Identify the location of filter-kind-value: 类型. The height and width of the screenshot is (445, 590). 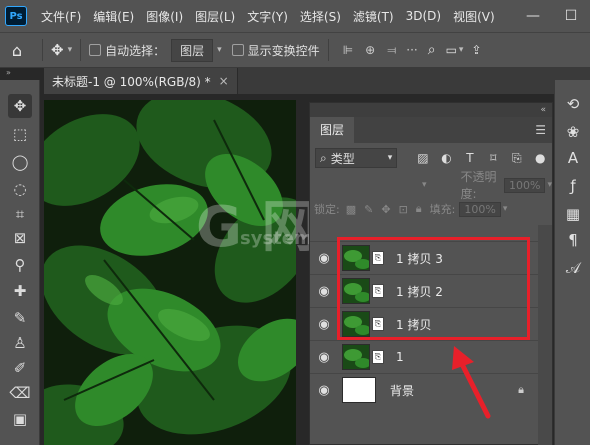
(342, 158).